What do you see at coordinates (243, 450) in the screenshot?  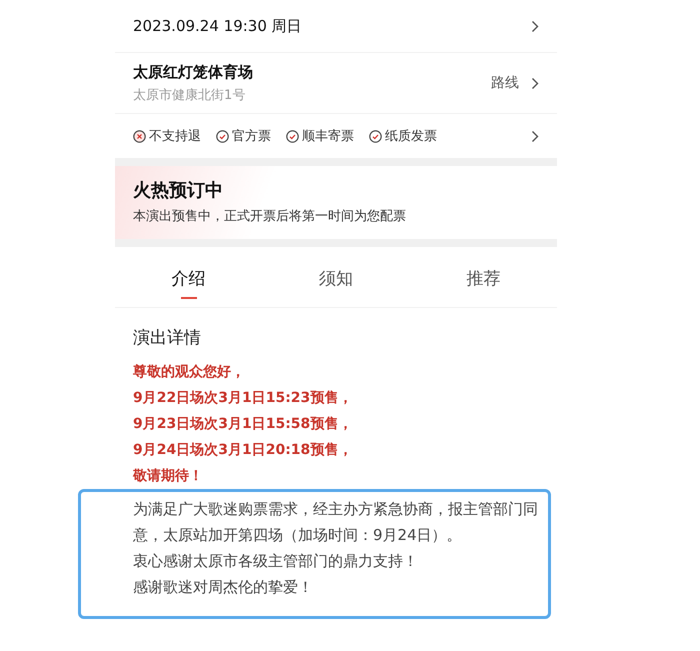 I see `notice-line: 9月24日场次3月1日20:18预售，` at bounding box center [243, 450].